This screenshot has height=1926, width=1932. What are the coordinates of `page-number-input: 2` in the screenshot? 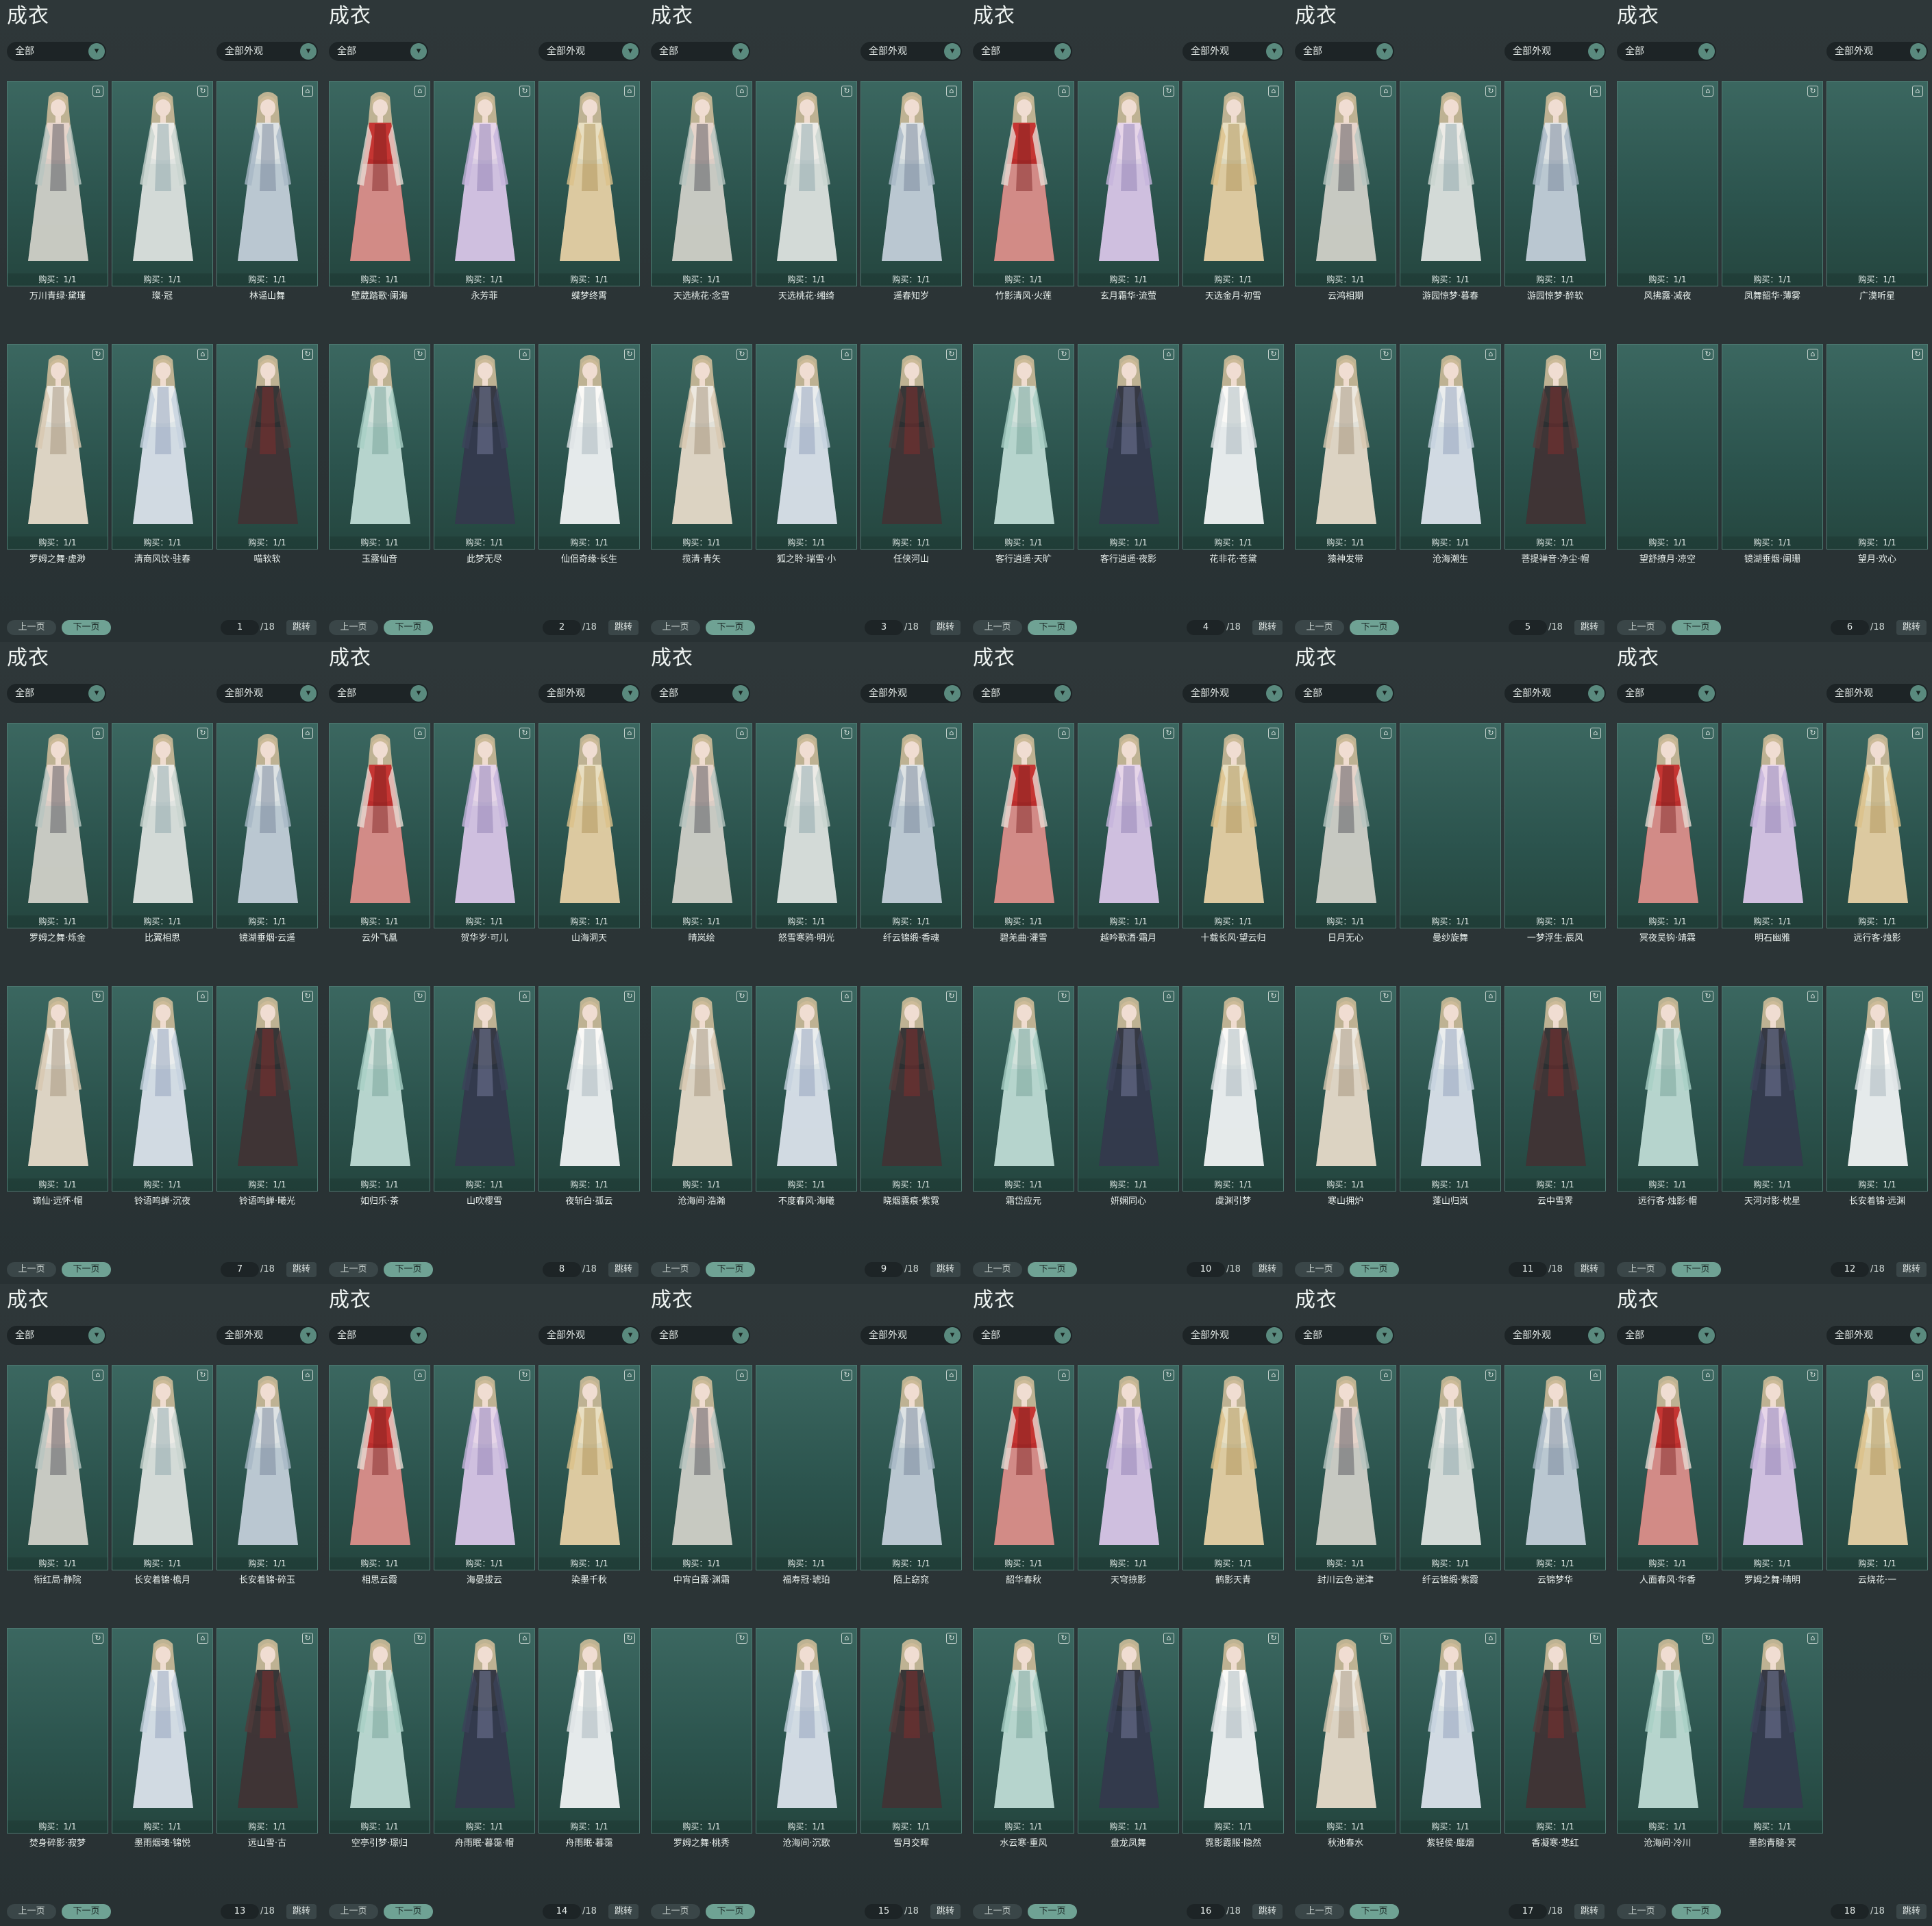 It's located at (562, 628).